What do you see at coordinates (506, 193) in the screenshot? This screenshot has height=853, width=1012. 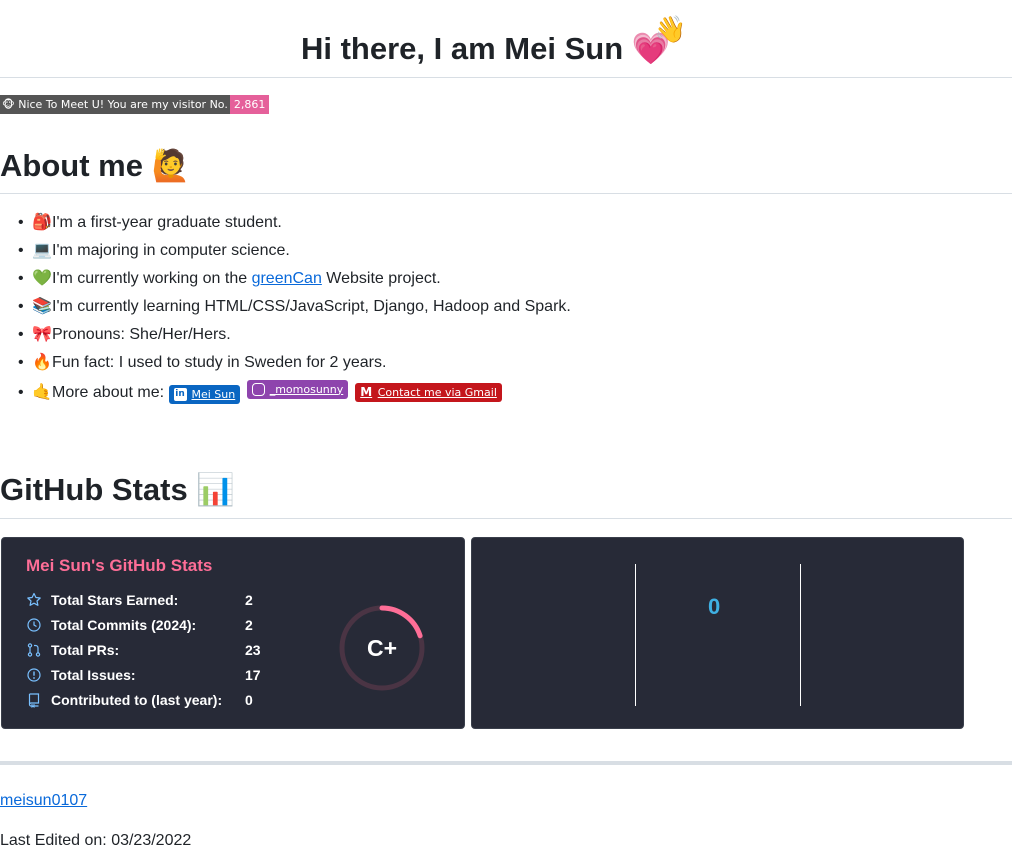 I see `about-divider` at bounding box center [506, 193].